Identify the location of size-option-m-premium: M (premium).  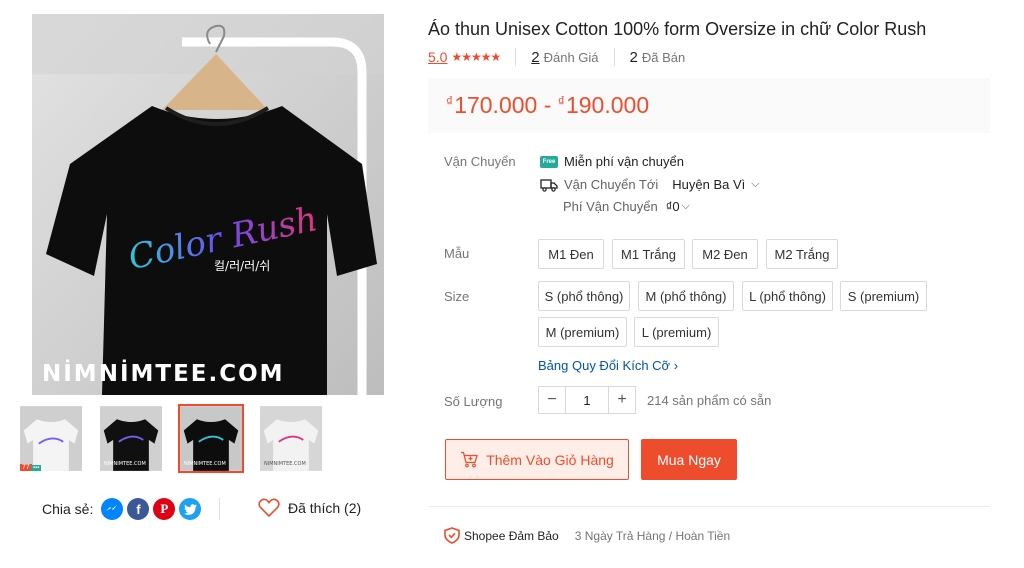
(582, 332).